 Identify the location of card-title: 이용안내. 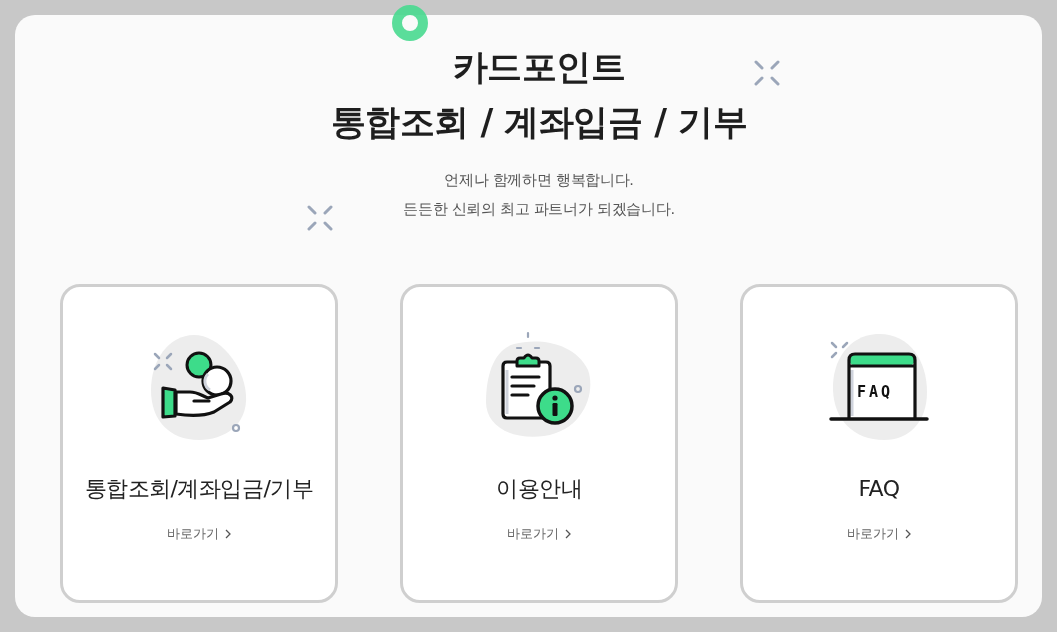
(539, 489).